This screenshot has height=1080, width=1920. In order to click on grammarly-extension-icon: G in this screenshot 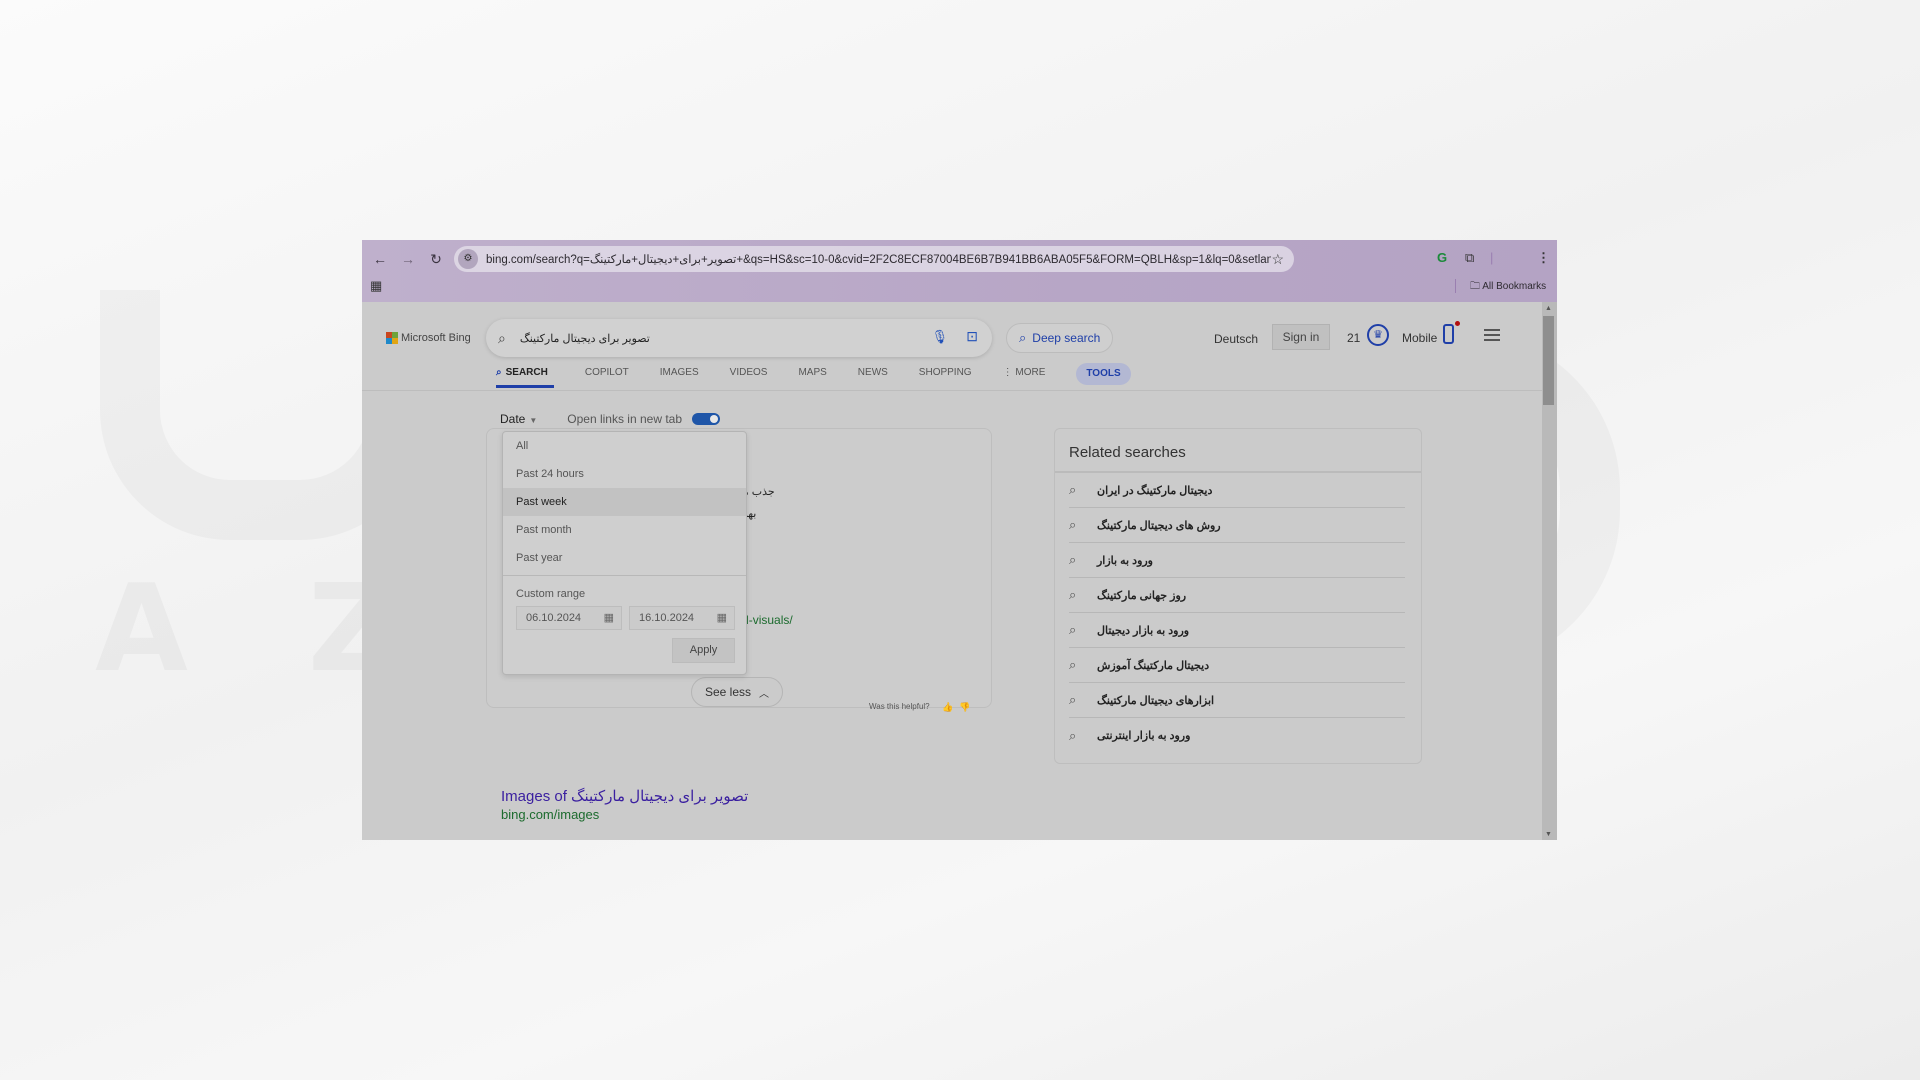, I will do `click(1442, 257)`.